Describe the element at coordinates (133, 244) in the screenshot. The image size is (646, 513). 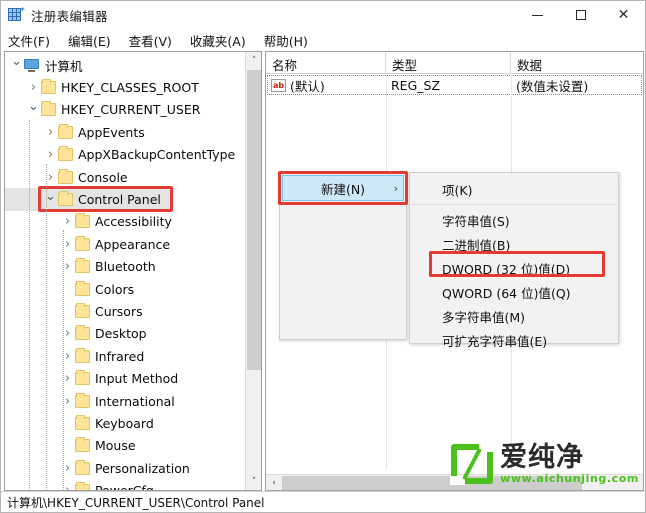
I see `tree-item-label: Appearance` at that location.